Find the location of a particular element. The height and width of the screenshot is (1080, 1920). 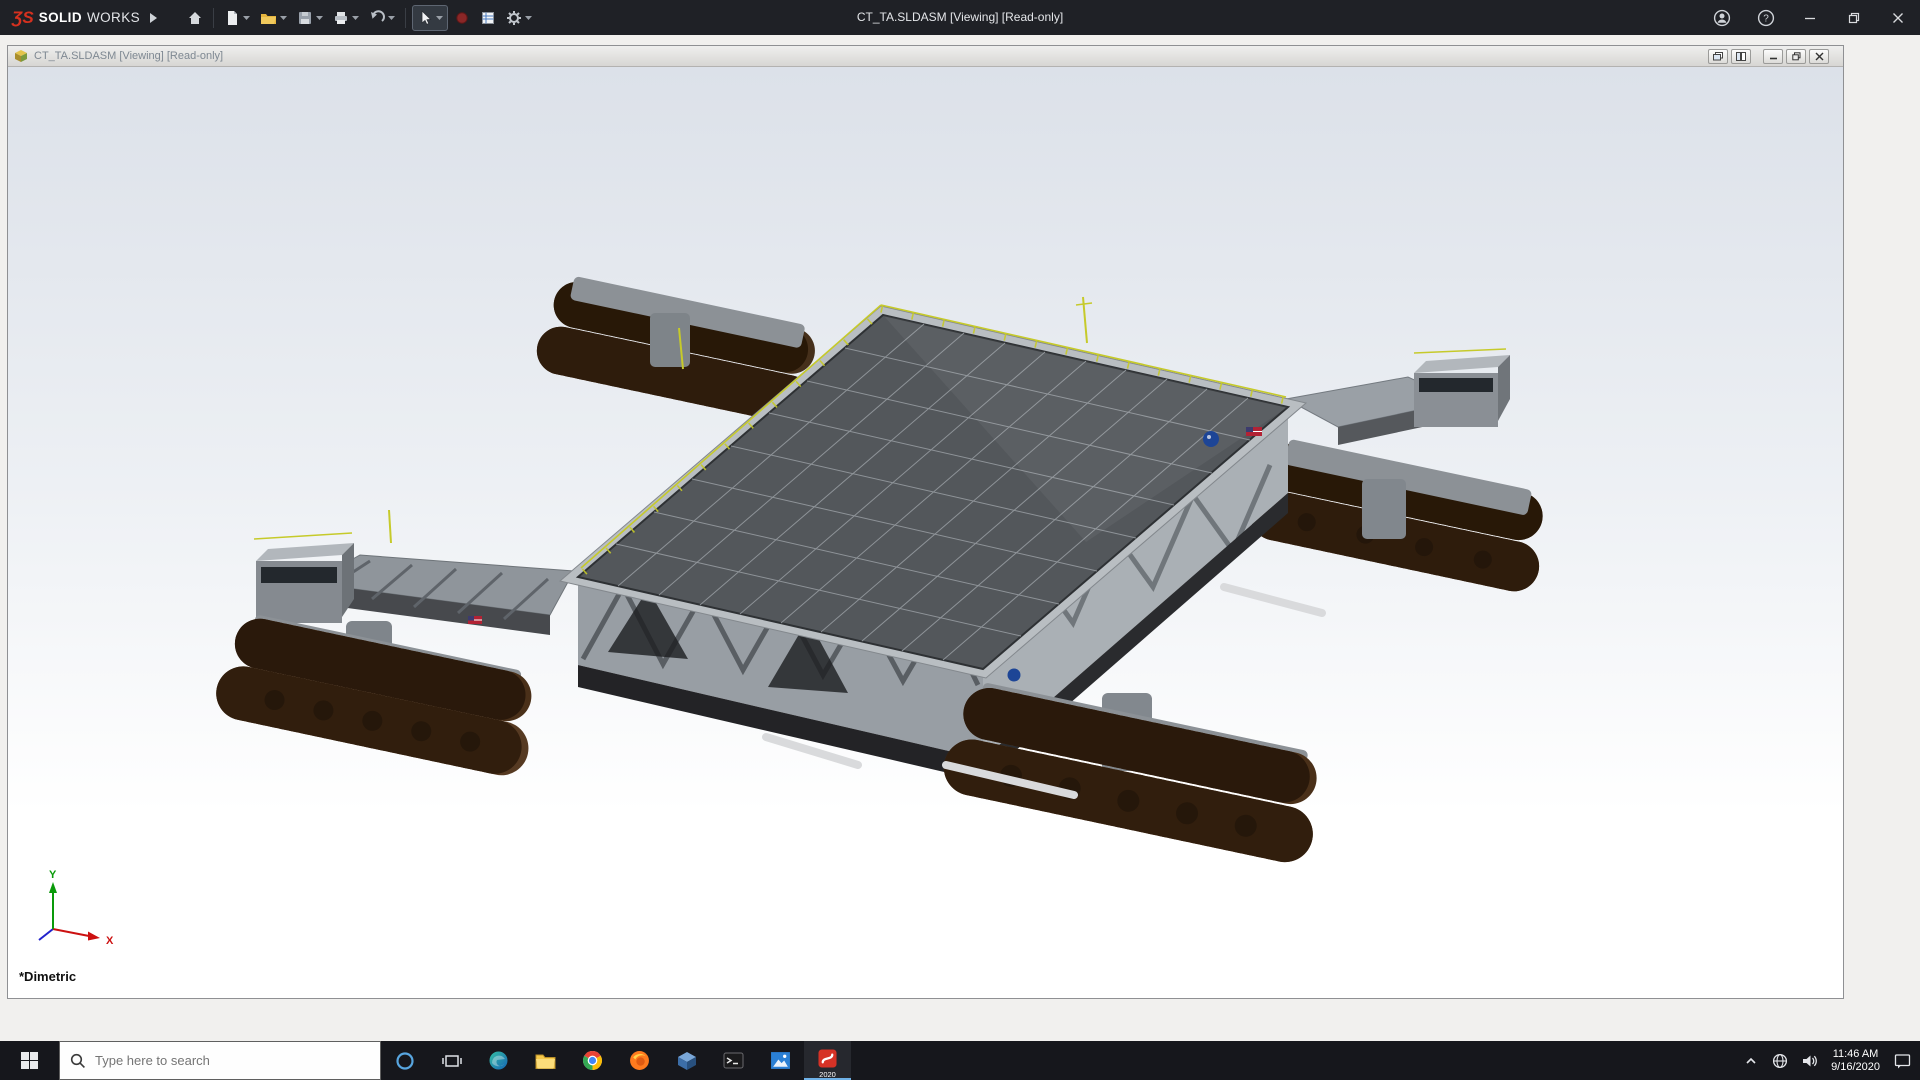

solidworks-brand: ƷS SOLID WORKS is located at coordinates (74, 17).